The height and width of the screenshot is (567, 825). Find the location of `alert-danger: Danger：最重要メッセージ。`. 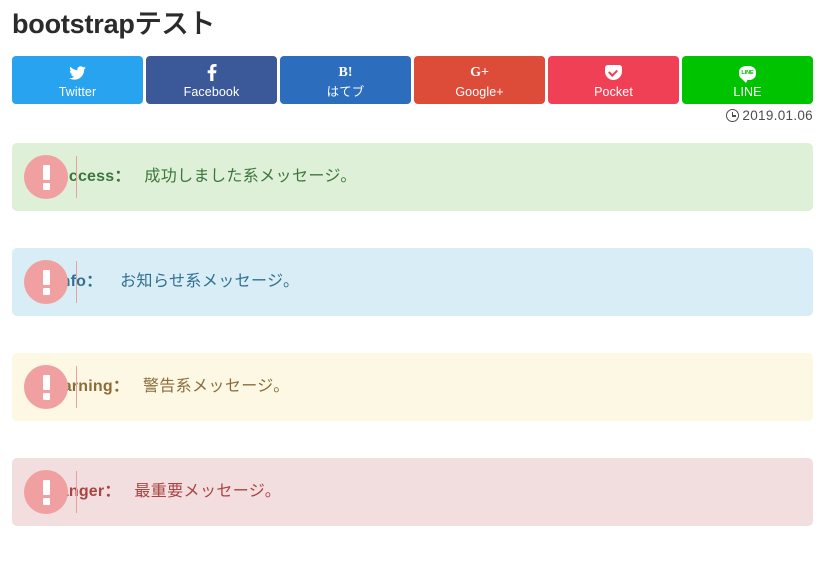

alert-danger: Danger：最重要メッセージ。 is located at coordinates (412, 492).